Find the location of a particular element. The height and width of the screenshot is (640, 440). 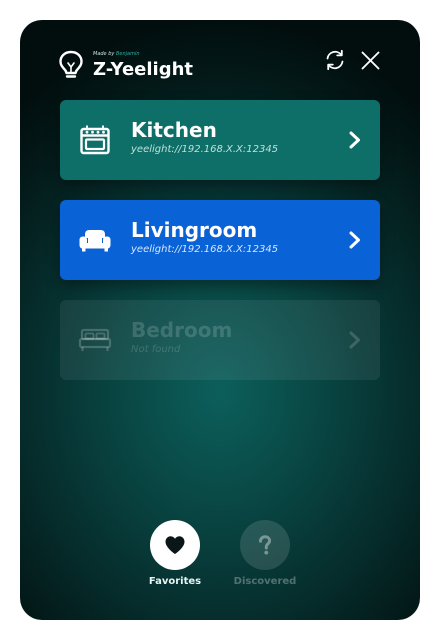

device-name: Bedroom is located at coordinates (182, 330).